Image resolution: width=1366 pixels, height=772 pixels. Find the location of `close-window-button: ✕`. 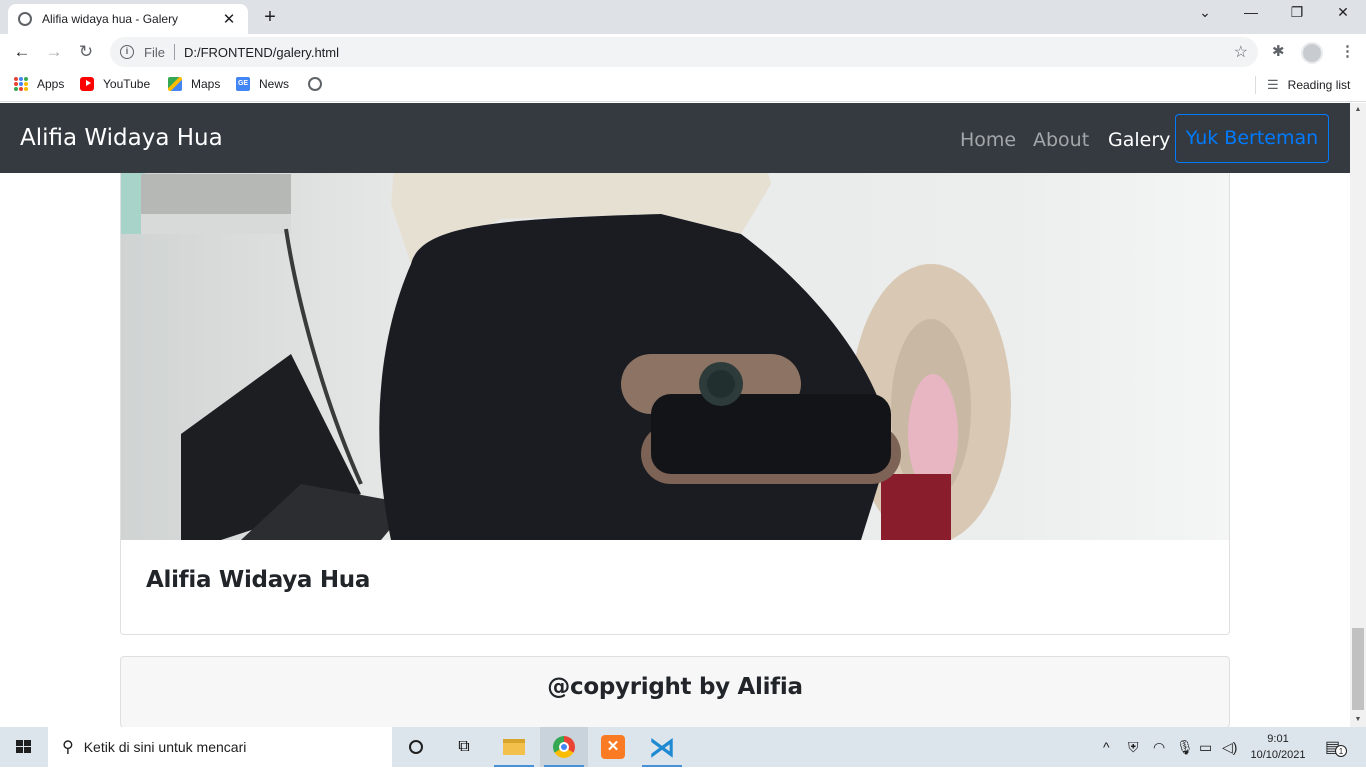

close-window-button: ✕ is located at coordinates (1343, 12).